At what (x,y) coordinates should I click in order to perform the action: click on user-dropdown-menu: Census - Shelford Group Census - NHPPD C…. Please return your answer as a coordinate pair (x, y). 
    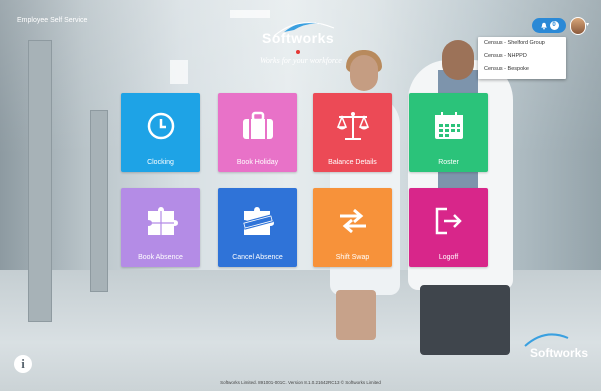
    Looking at the image, I should click on (522, 58).